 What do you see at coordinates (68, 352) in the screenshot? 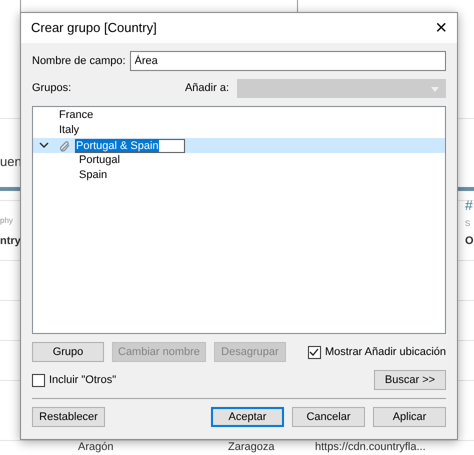
I see `action-button: Grupo` at bounding box center [68, 352].